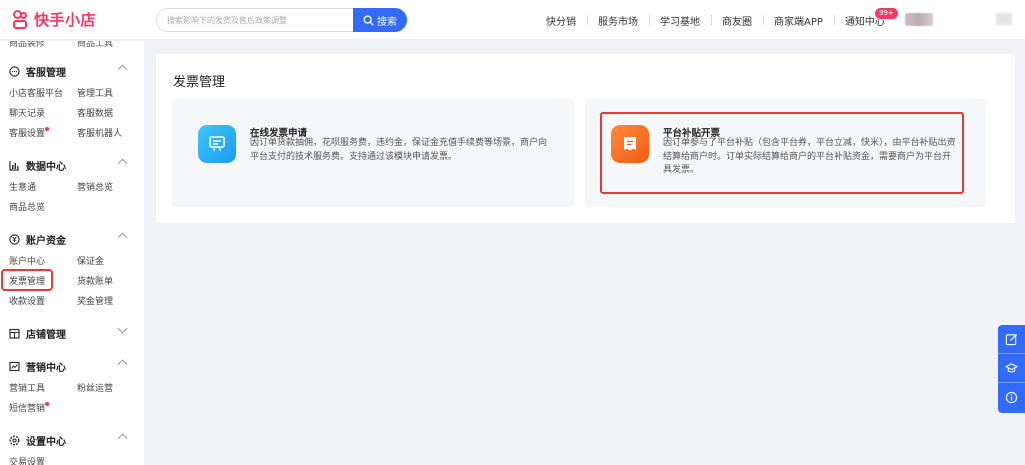 This screenshot has width=1025, height=465. What do you see at coordinates (27, 409) in the screenshot?
I see `sidebar-item-label: 短信营销` at bounding box center [27, 409].